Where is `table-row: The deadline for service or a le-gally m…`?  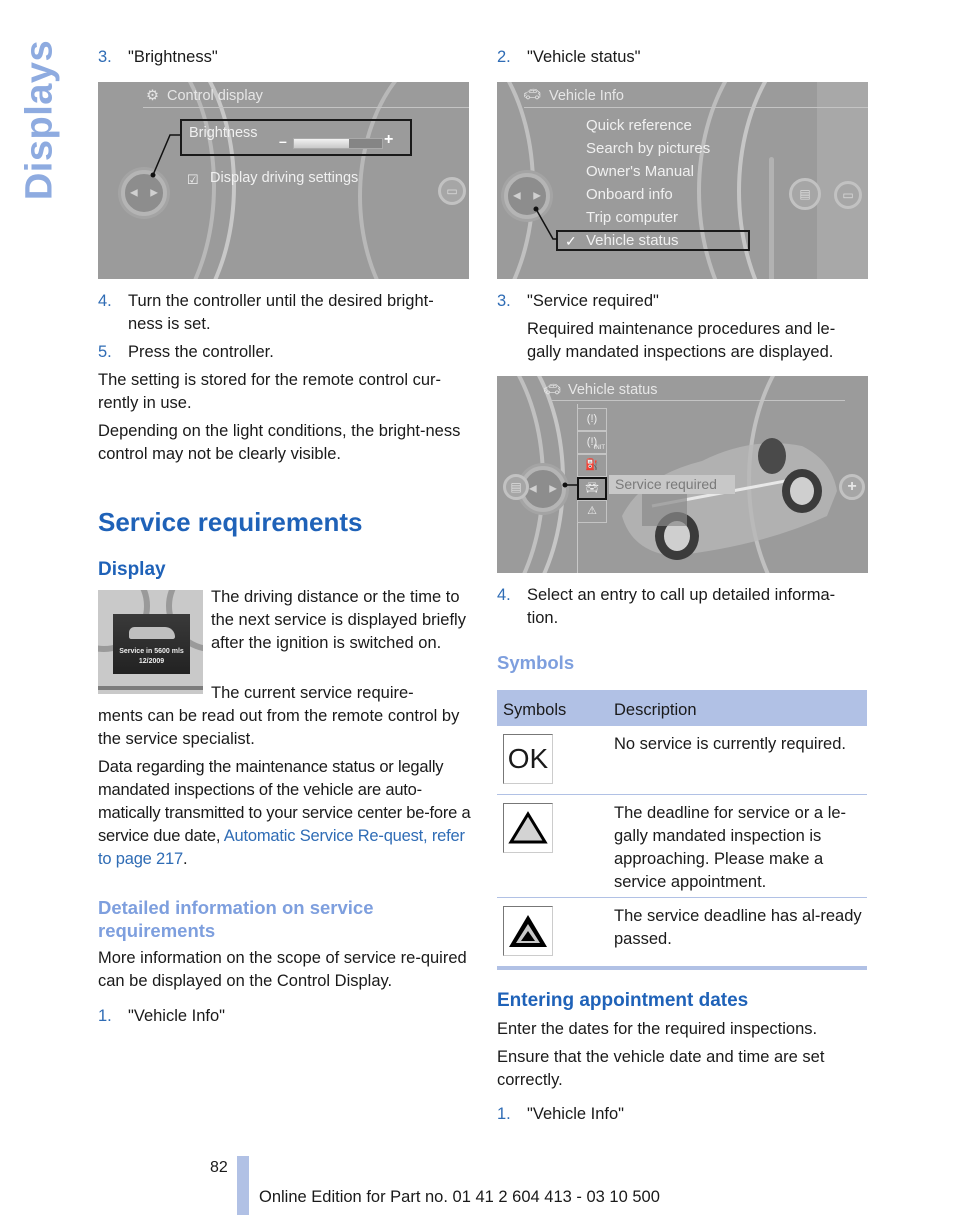
table-row: The deadline for service or a le-gally m… is located at coordinates (682, 846).